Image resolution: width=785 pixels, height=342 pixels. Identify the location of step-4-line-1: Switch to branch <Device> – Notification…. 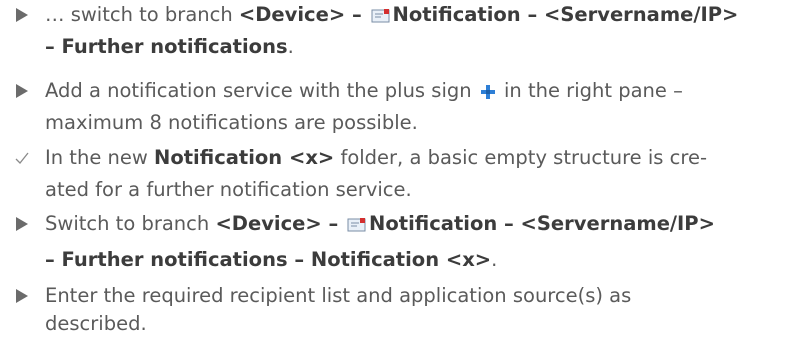
(380, 224).